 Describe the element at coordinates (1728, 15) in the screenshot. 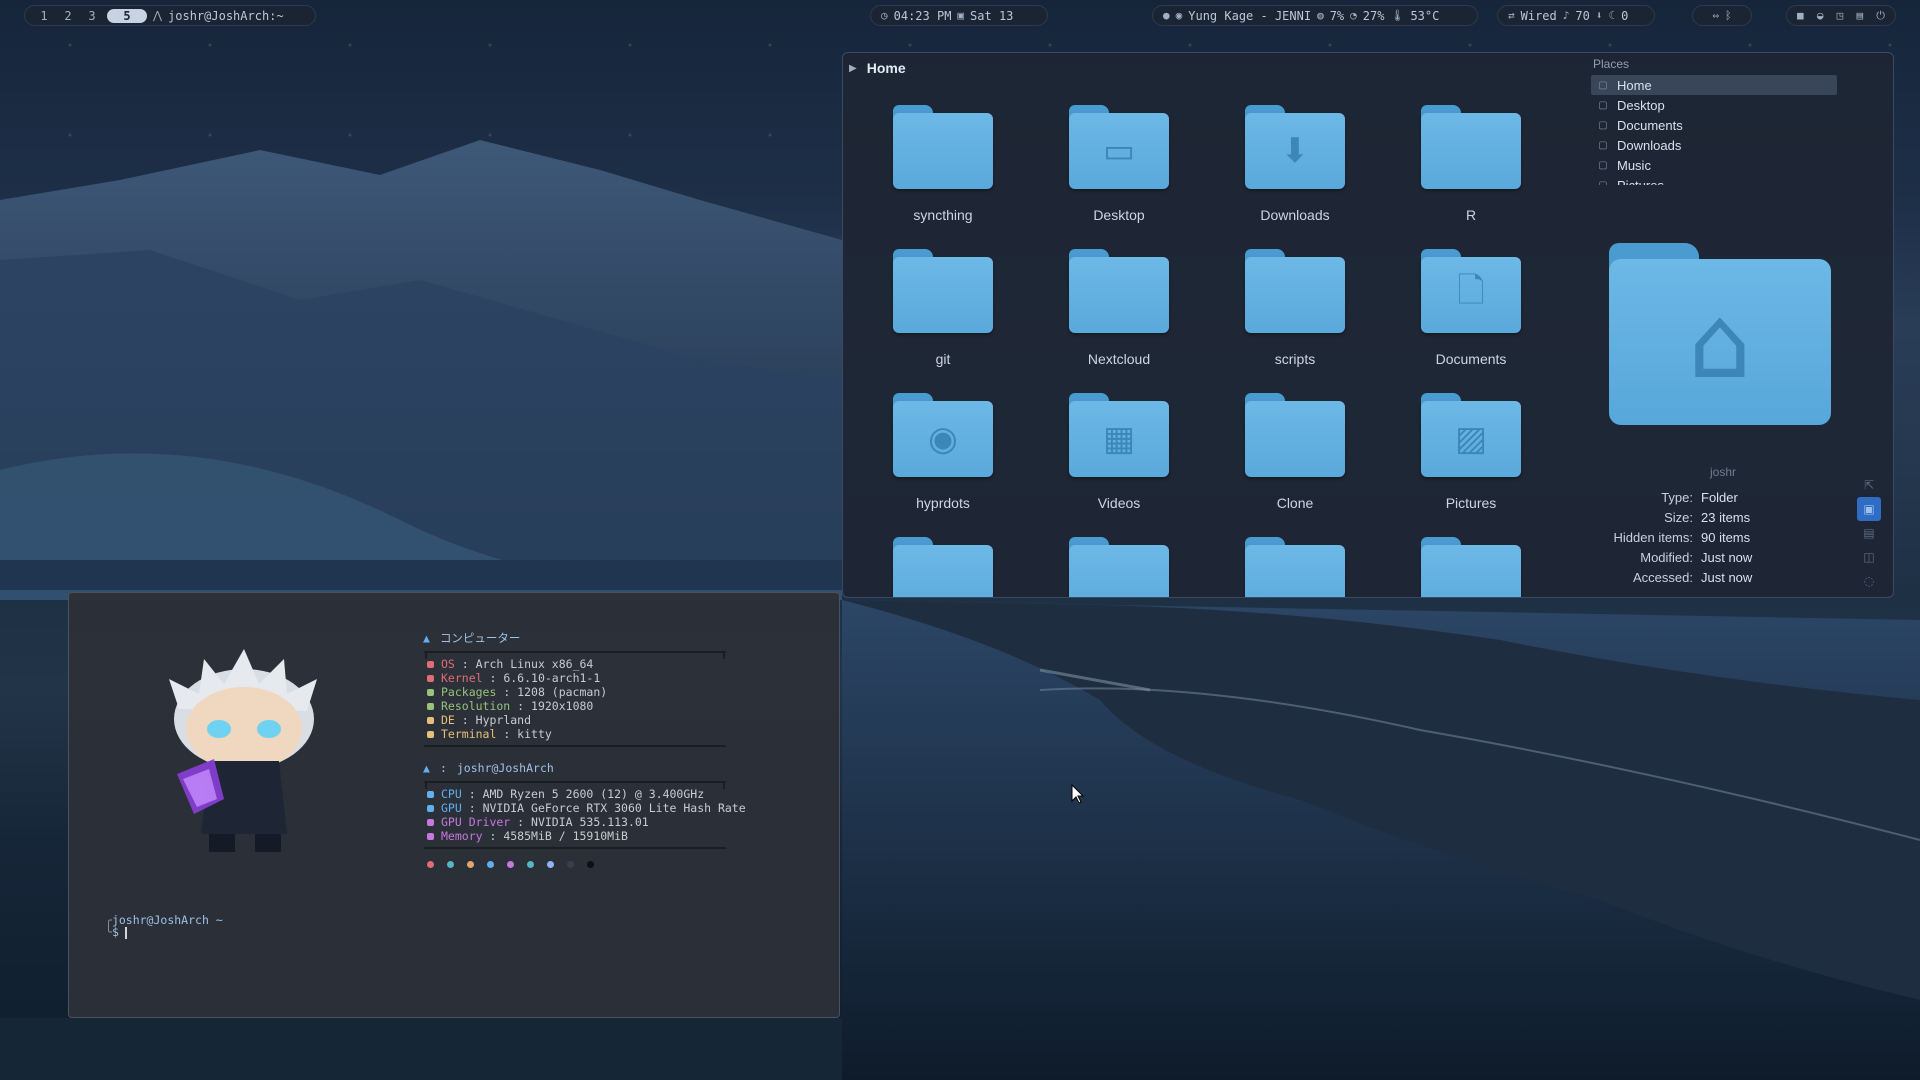

I see `bluetooth-icon: ᛒ` at that location.